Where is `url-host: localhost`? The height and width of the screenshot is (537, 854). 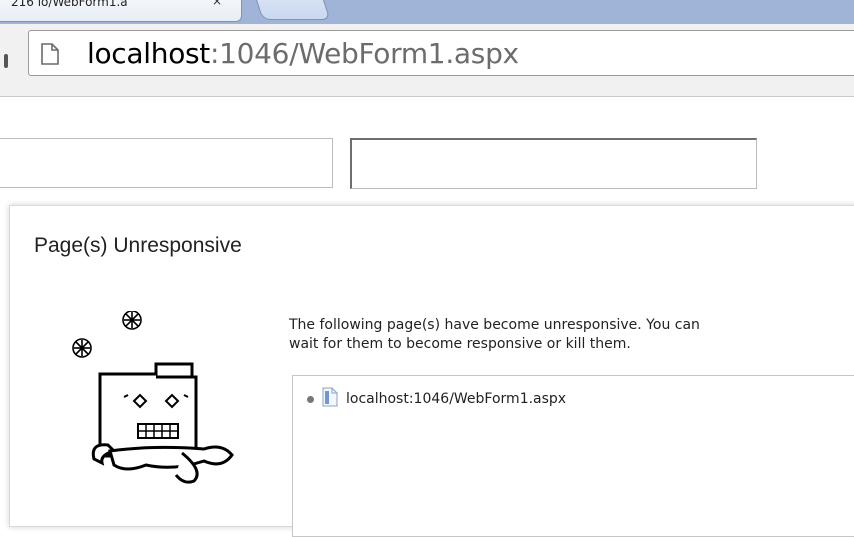
url-host: localhost is located at coordinates (148, 53).